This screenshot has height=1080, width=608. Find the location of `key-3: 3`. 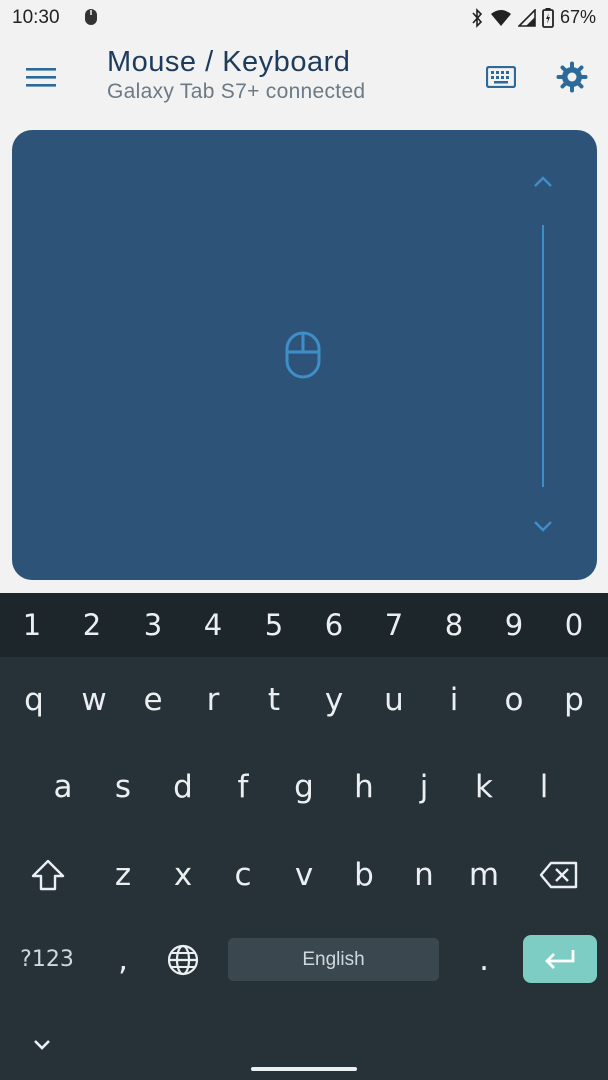

key-3: 3 is located at coordinates (153, 625).